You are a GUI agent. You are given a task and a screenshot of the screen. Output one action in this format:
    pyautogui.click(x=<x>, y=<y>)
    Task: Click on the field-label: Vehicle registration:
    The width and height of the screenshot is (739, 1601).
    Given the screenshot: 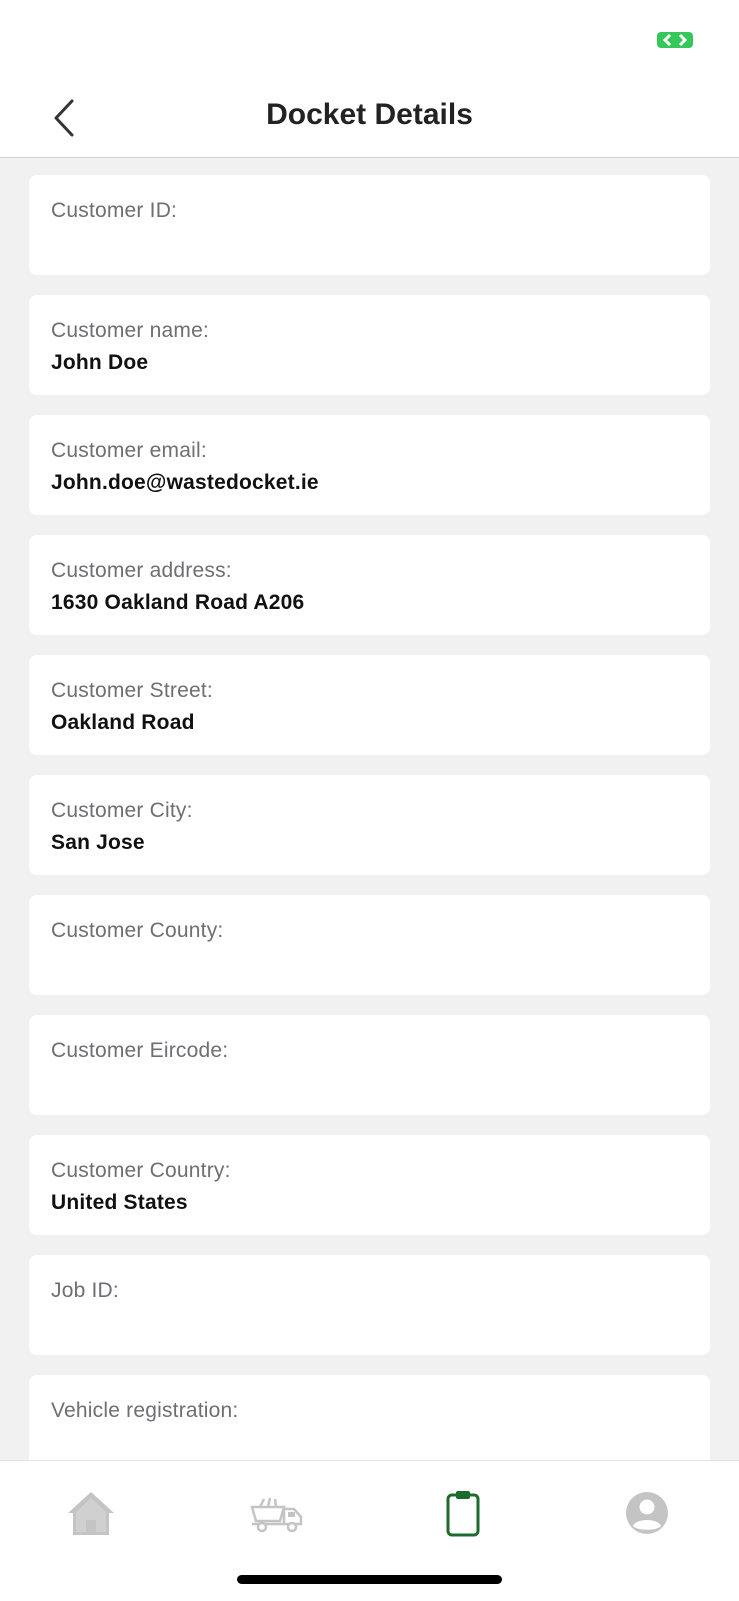 What is the action you would take?
    pyautogui.click(x=145, y=1410)
    